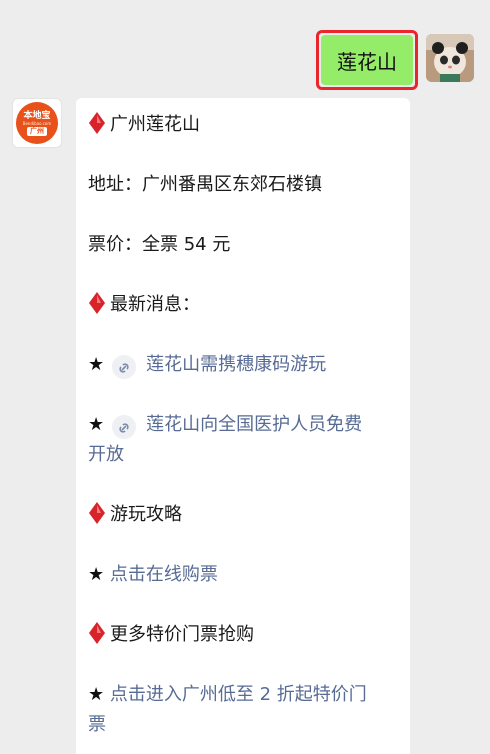  I want to click on user-message-row: 莲花山, so click(395, 60).